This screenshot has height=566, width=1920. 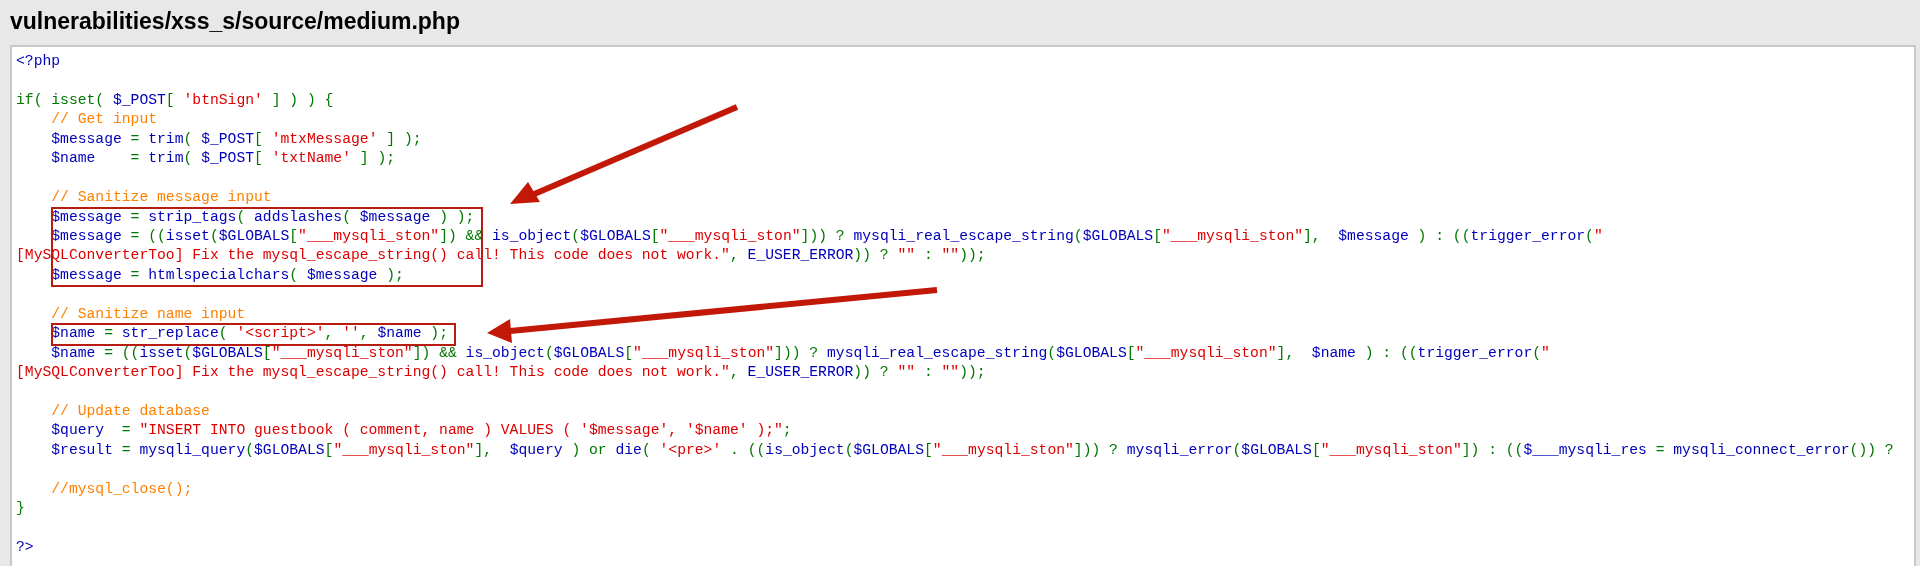 I want to click on code-line: ?>, so click(x=25, y=546).